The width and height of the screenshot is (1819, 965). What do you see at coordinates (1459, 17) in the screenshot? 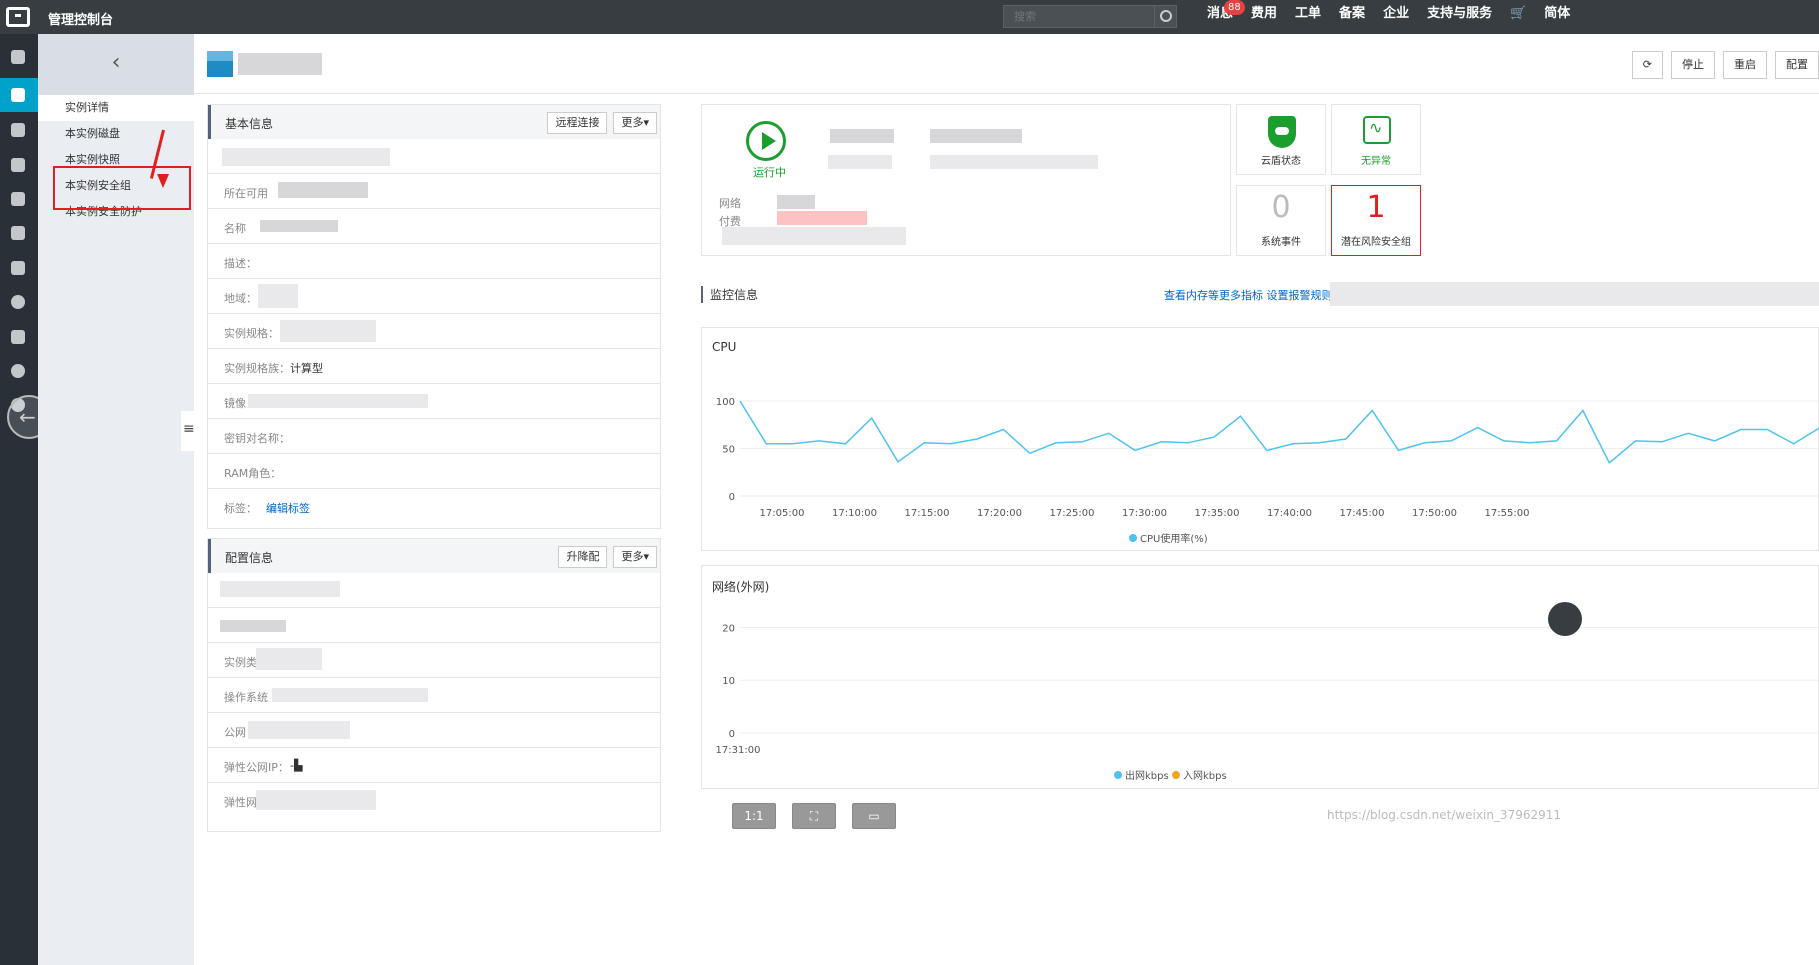
I see `nav-support: 支持与服务` at bounding box center [1459, 17].